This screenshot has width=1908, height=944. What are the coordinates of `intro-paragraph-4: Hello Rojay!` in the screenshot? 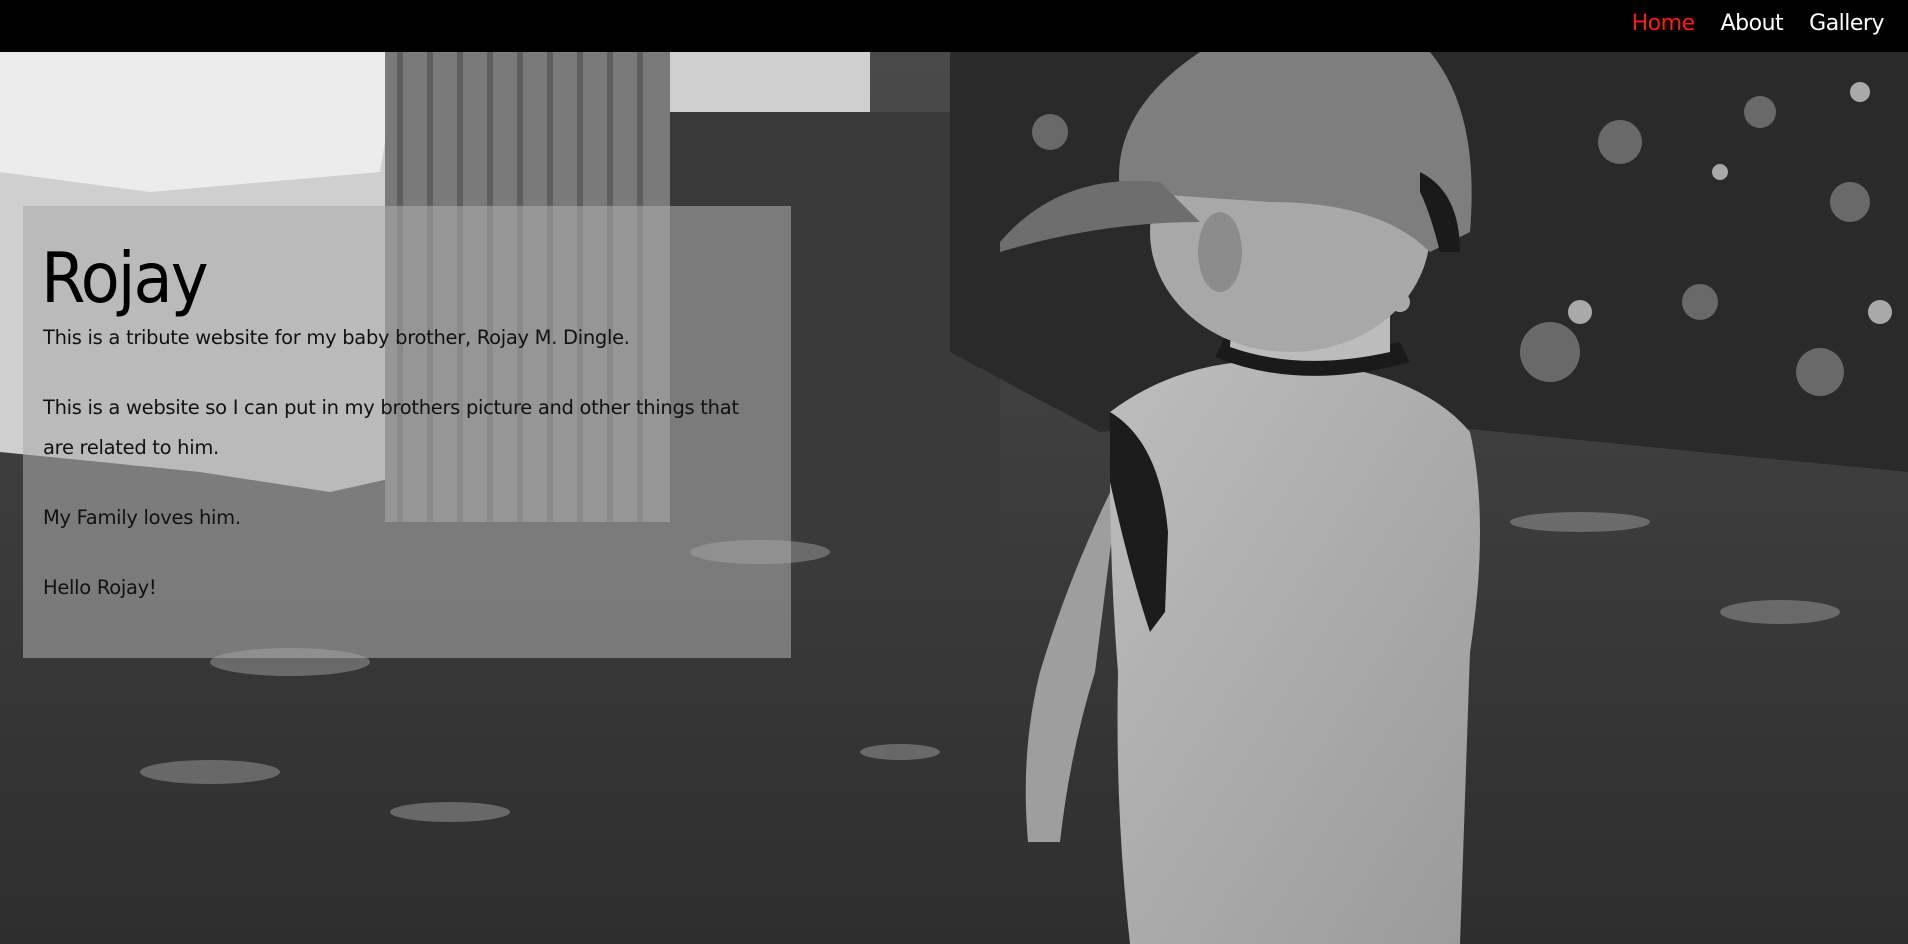 It's located at (100, 587).